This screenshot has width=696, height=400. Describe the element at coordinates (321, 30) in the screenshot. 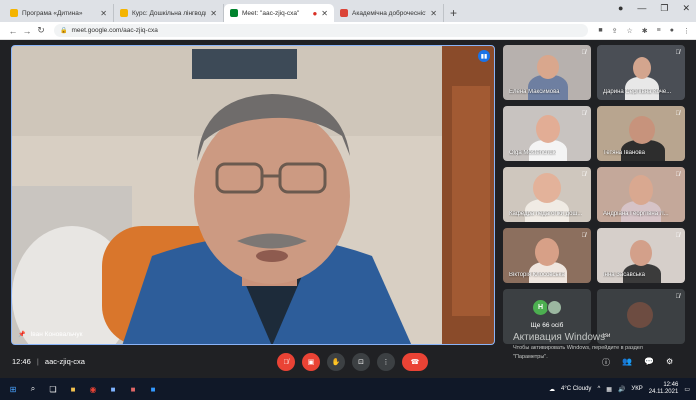

I see `address-bar: 🔒 meet.google.com/aac-zjiq-cxa` at that location.